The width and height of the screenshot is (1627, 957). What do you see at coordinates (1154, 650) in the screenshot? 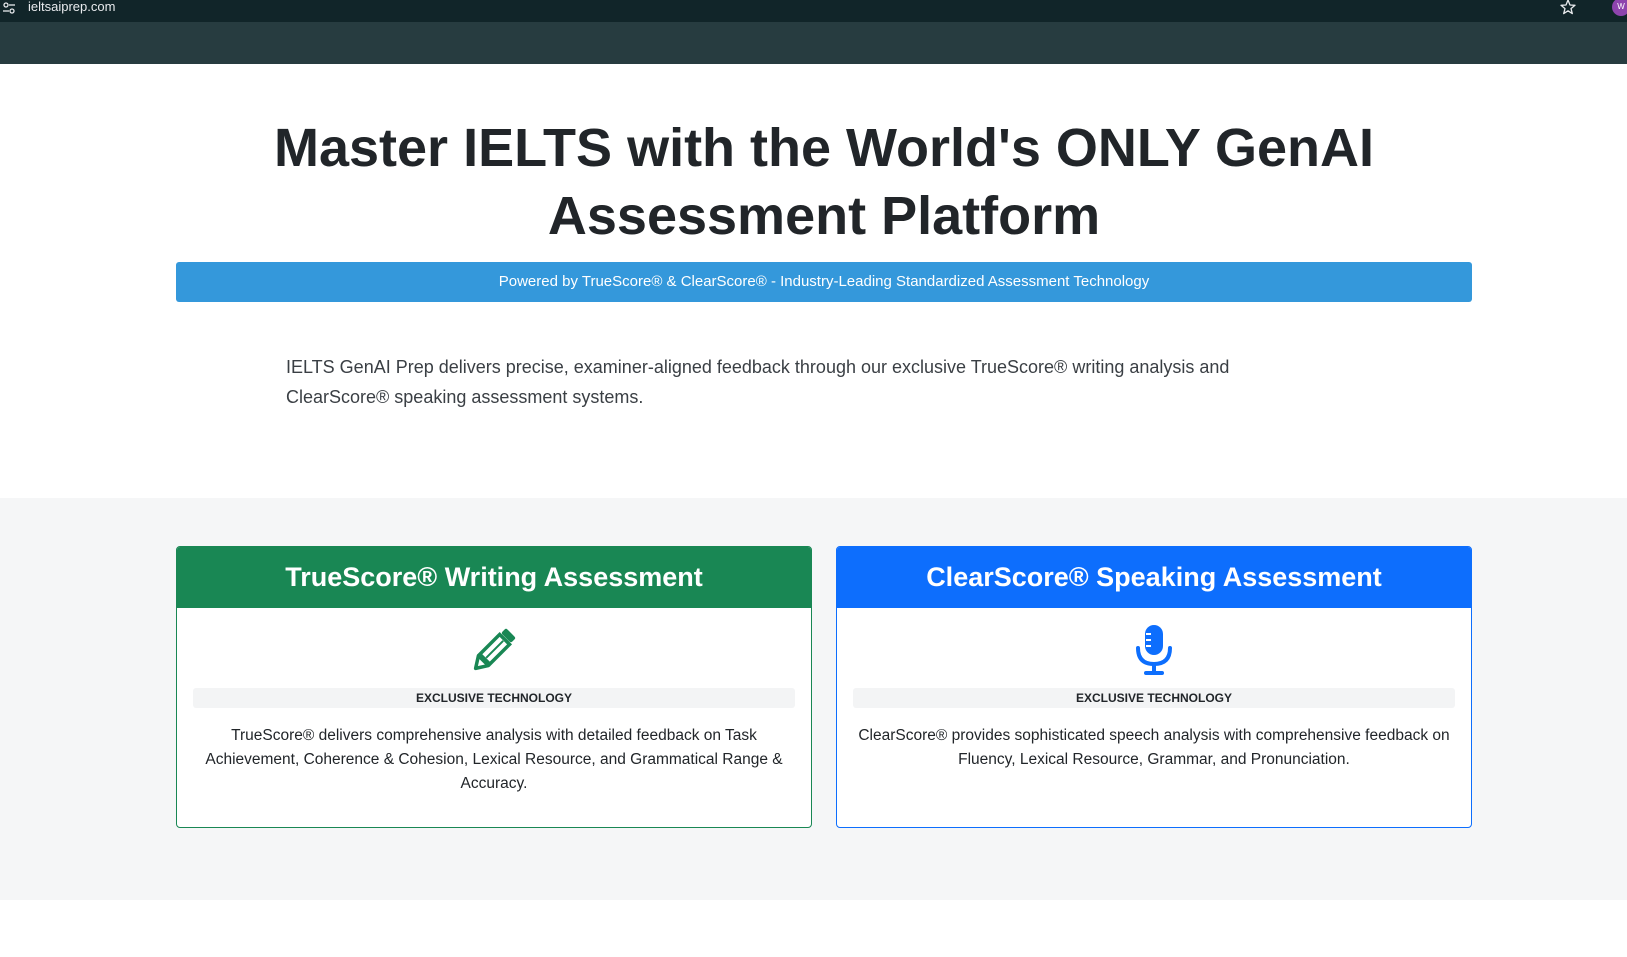
I see `microphone-icon` at bounding box center [1154, 650].